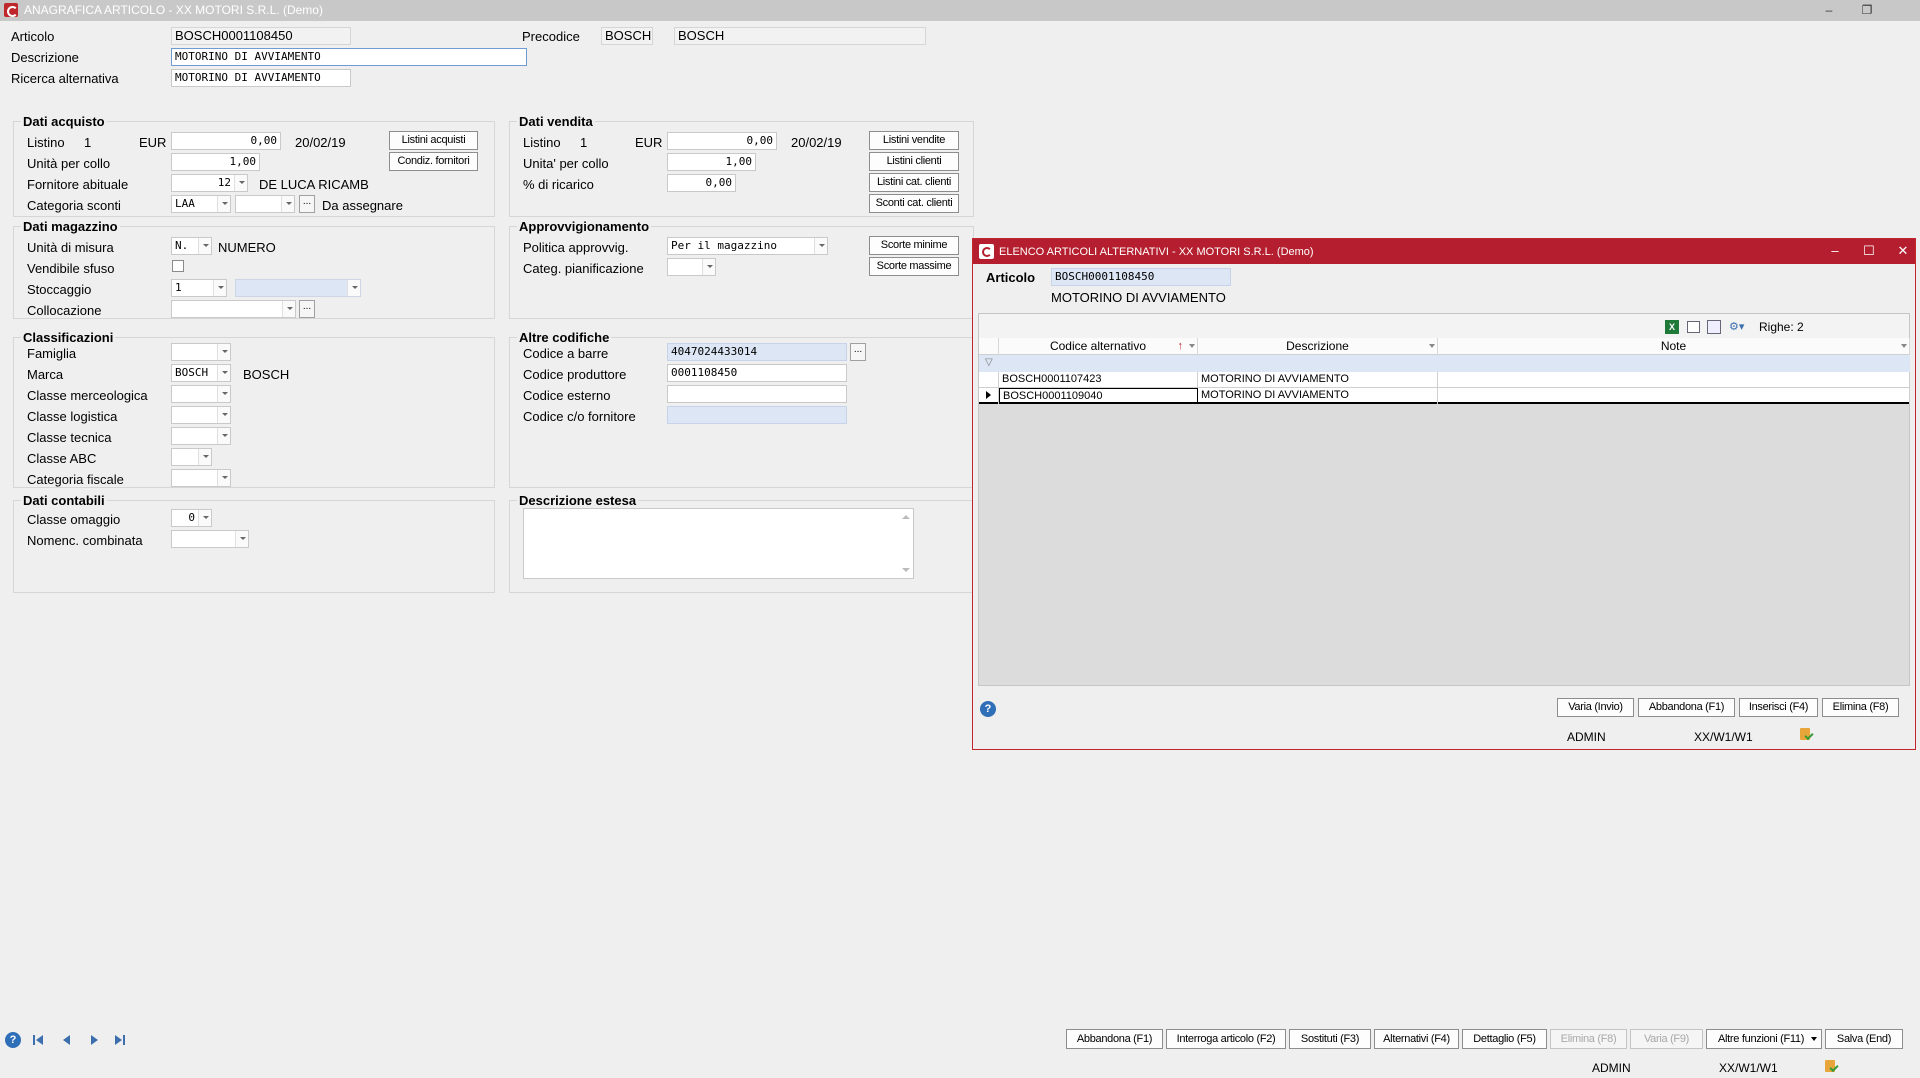 The height and width of the screenshot is (1078, 1920). What do you see at coordinates (1330, 1039) in the screenshot?
I see `sostituti-button: Sostituti (F3)` at bounding box center [1330, 1039].